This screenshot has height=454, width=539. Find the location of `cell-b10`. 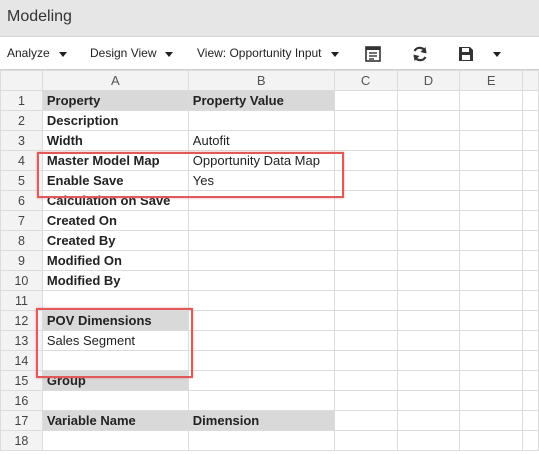

cell-b10 is located at coordinates (261, 280).